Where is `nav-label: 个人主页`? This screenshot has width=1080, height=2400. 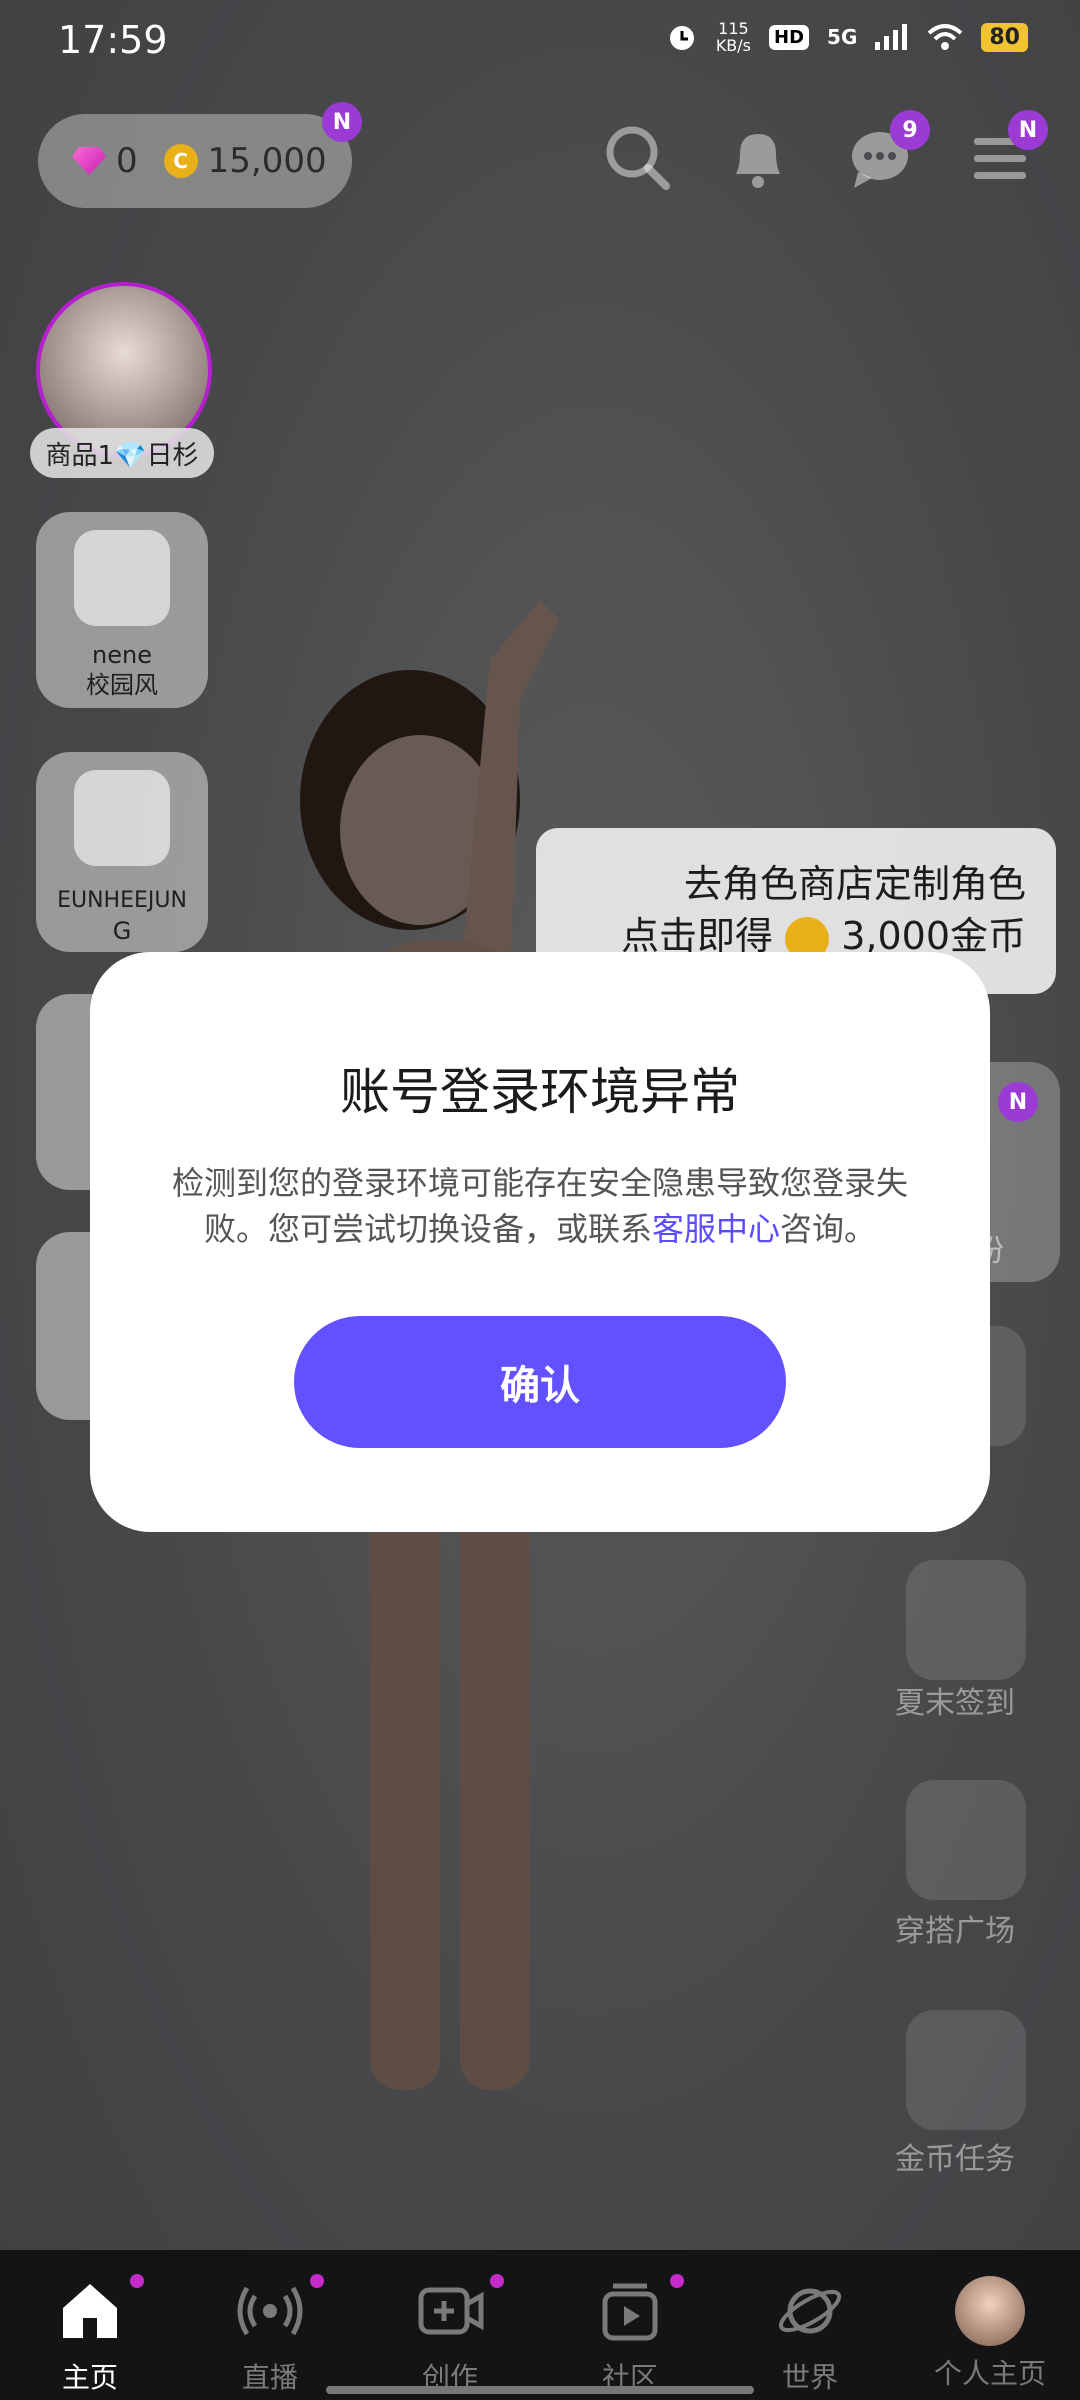
nav-label: 个人主页 is located at coordinates (989, 2373).